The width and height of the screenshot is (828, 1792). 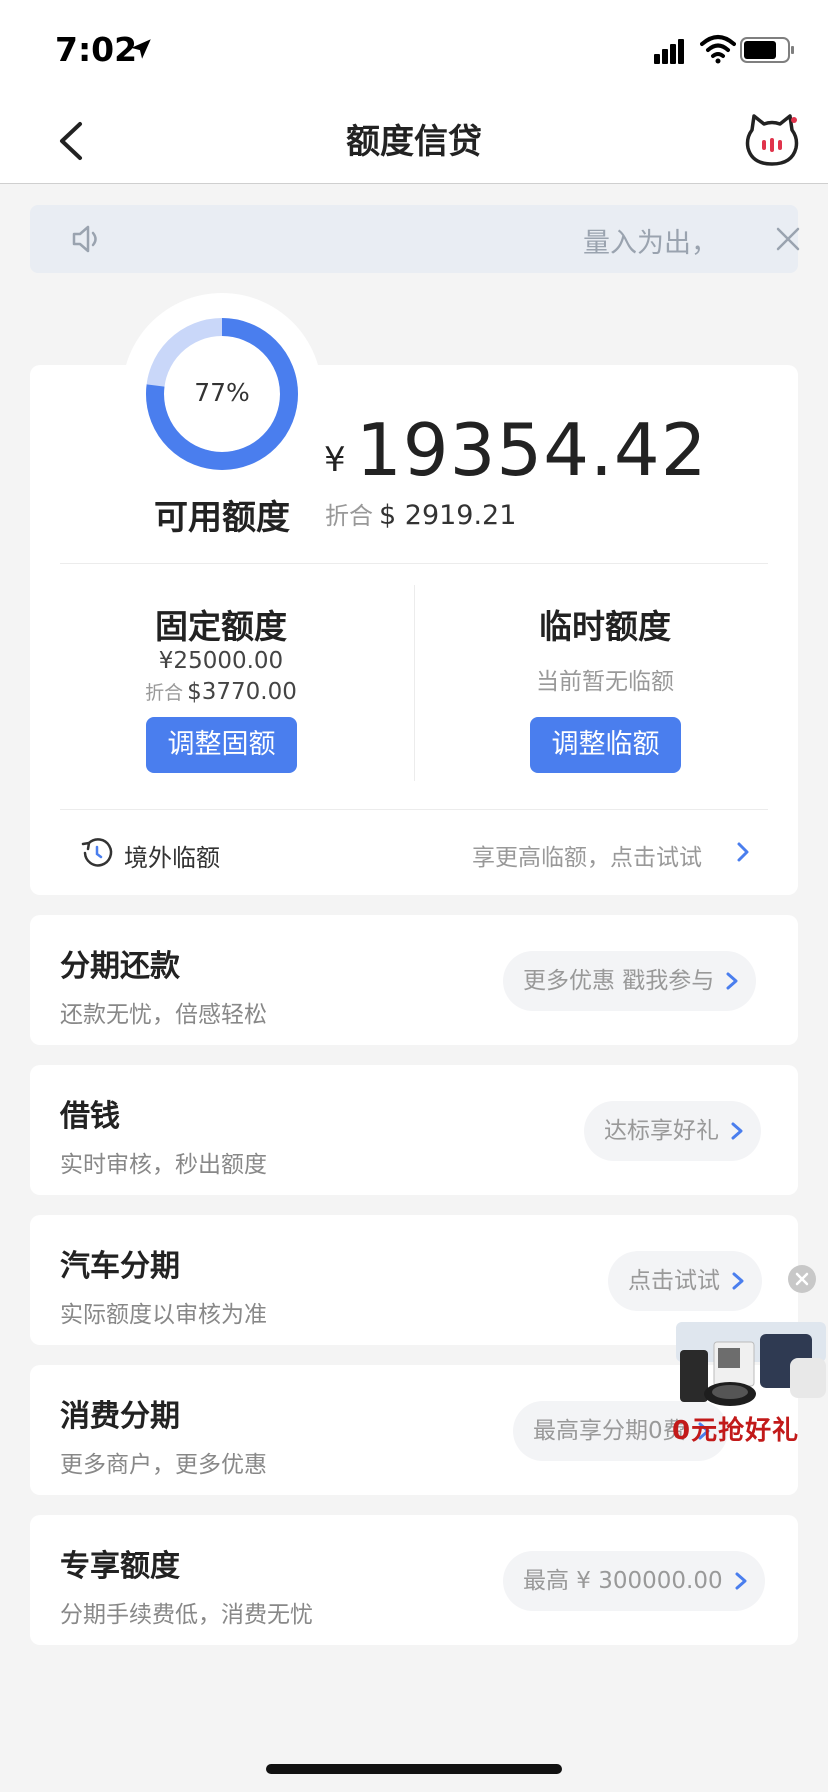 I want to click on product-card-installment-repayment: 分期还款 还款无忧，倍感轻松 更多优惠 戳我参与, so click(x=414, y=980).